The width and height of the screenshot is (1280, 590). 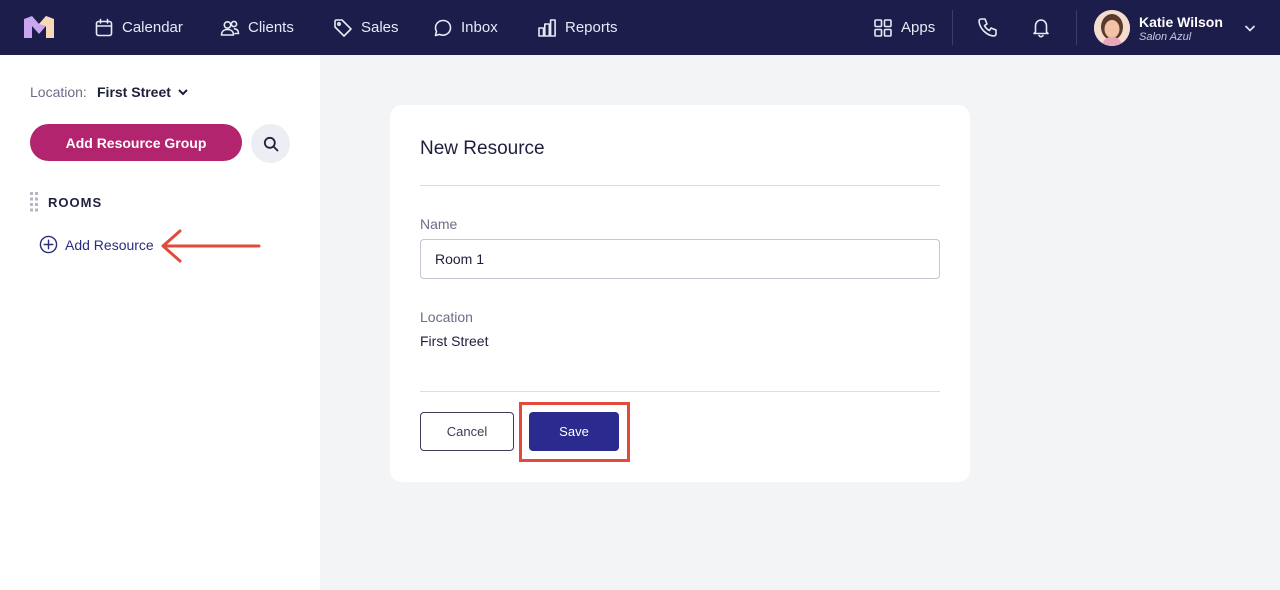 What do you see at coordinates (446, 317) in the screenshot?
I see `location-field-label: Location` at bounding box center [446, 317].